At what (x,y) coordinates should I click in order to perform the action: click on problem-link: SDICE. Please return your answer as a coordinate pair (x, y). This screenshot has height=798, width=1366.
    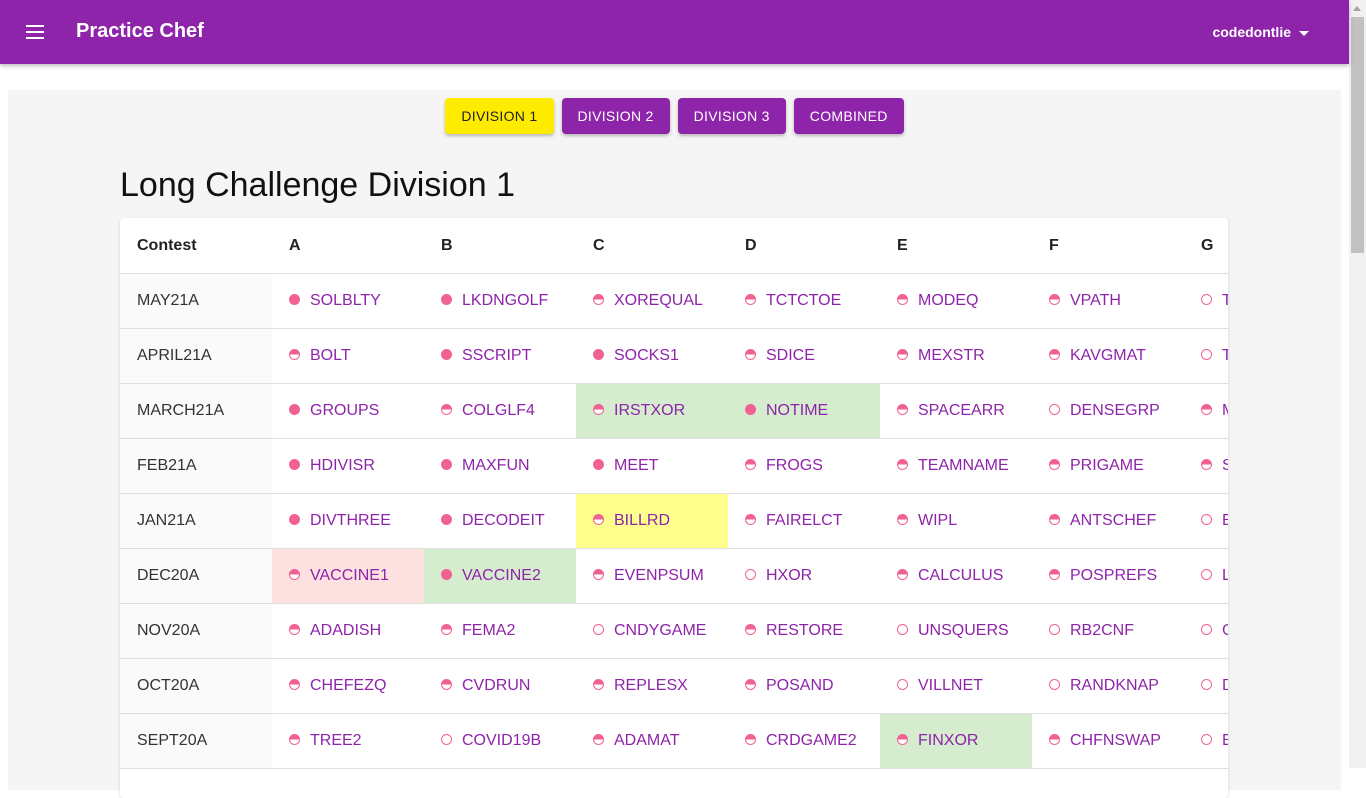
    Looking at the image, I should click on (780, 356).